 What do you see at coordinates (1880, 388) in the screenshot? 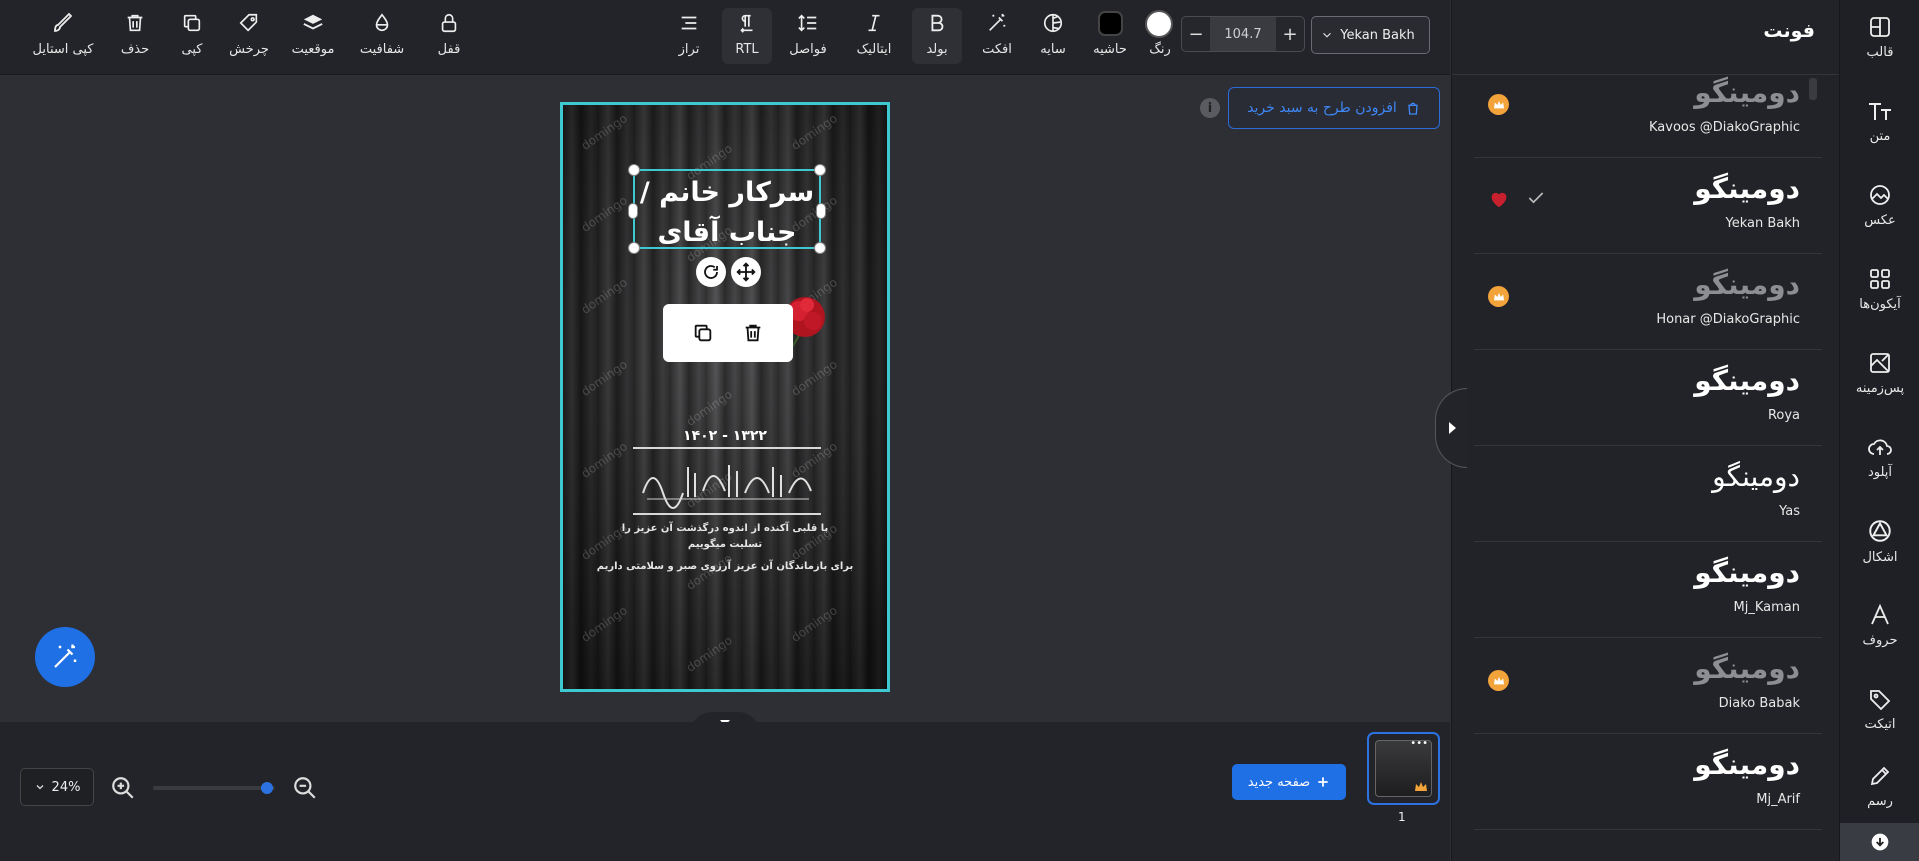
I see `rail-background-label: پس‌زمینه` at bounding box center [1880, 388].